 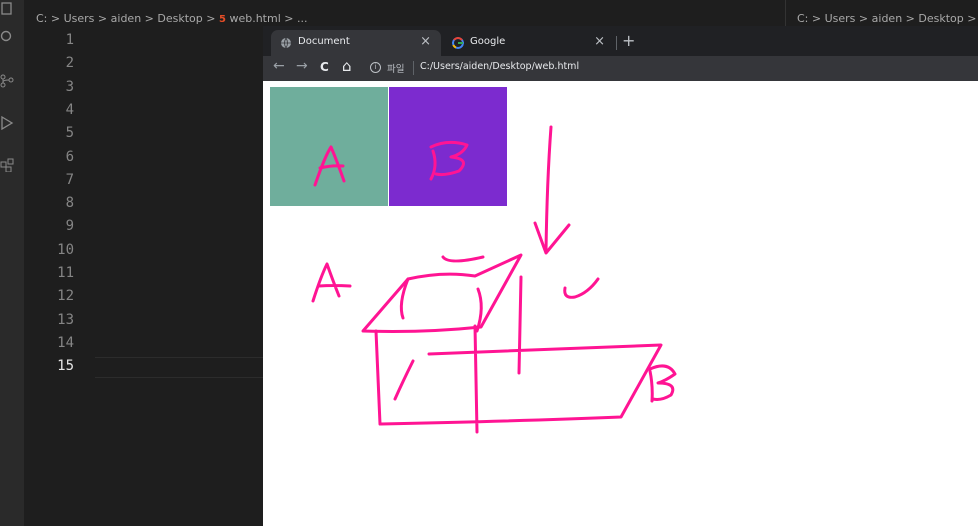 I want to click on line-number: 12, so click(x=65, y=296).